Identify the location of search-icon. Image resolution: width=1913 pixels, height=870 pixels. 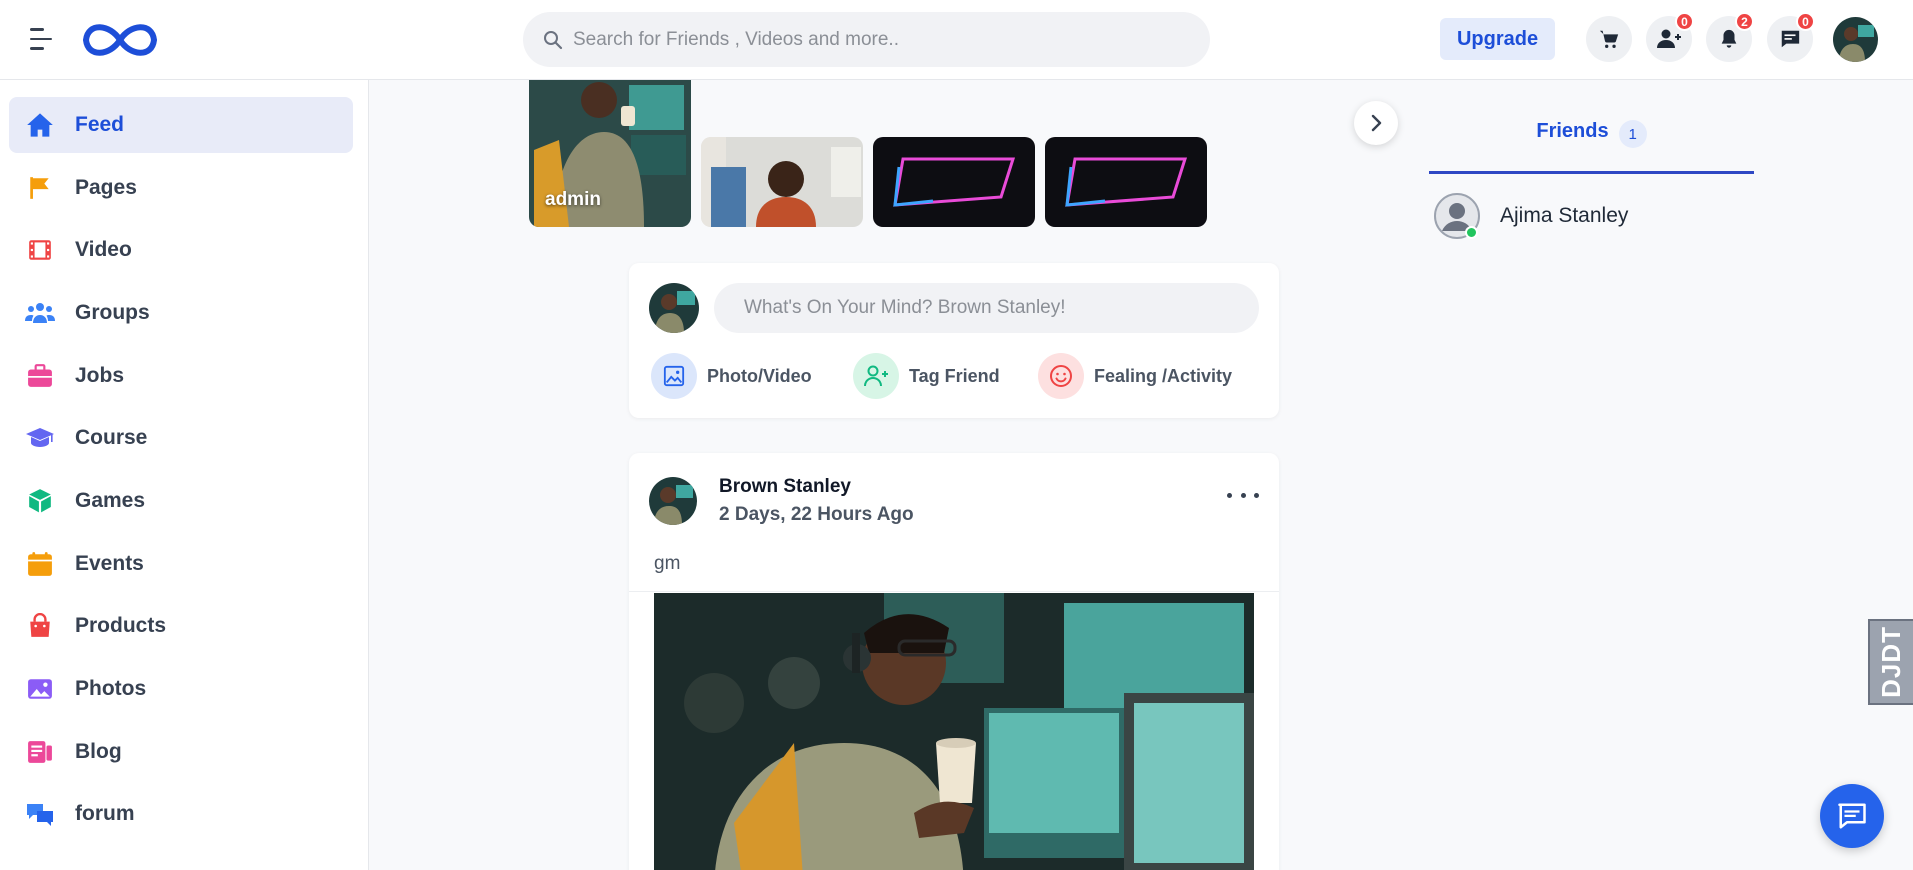
(553, 40).